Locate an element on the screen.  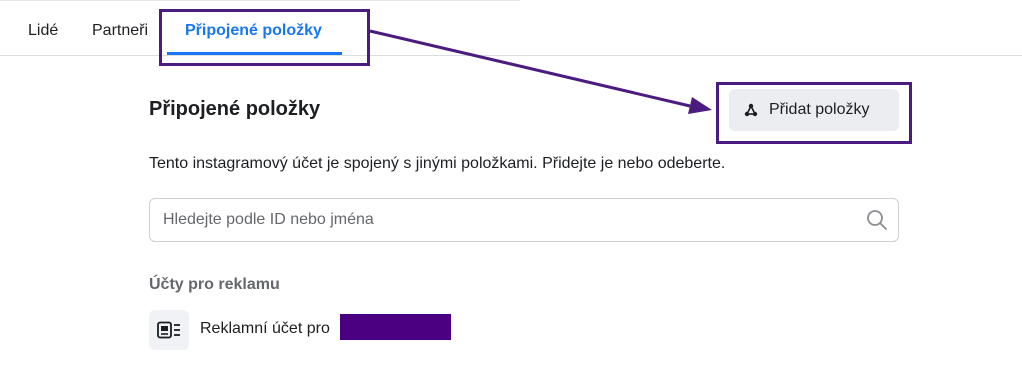
search-icon is located at coordinates (877, 220).